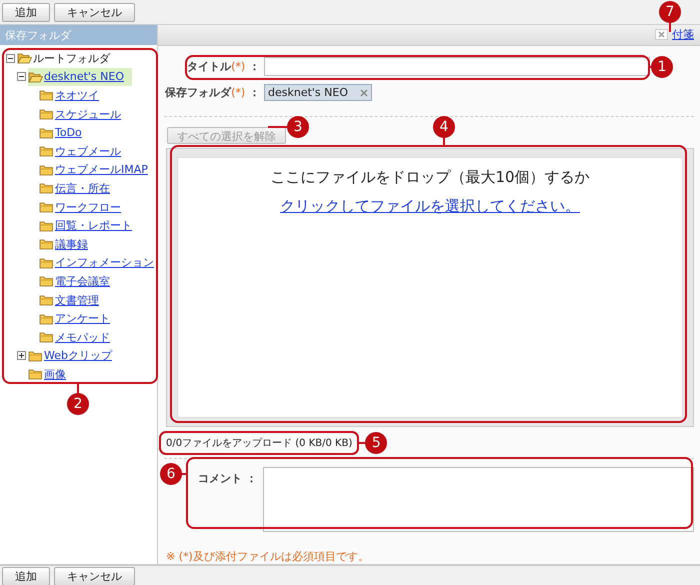  Describe the element at coordinates (82, 281) in the screenshot. I see `folder-item: 電子会議室` at that location.